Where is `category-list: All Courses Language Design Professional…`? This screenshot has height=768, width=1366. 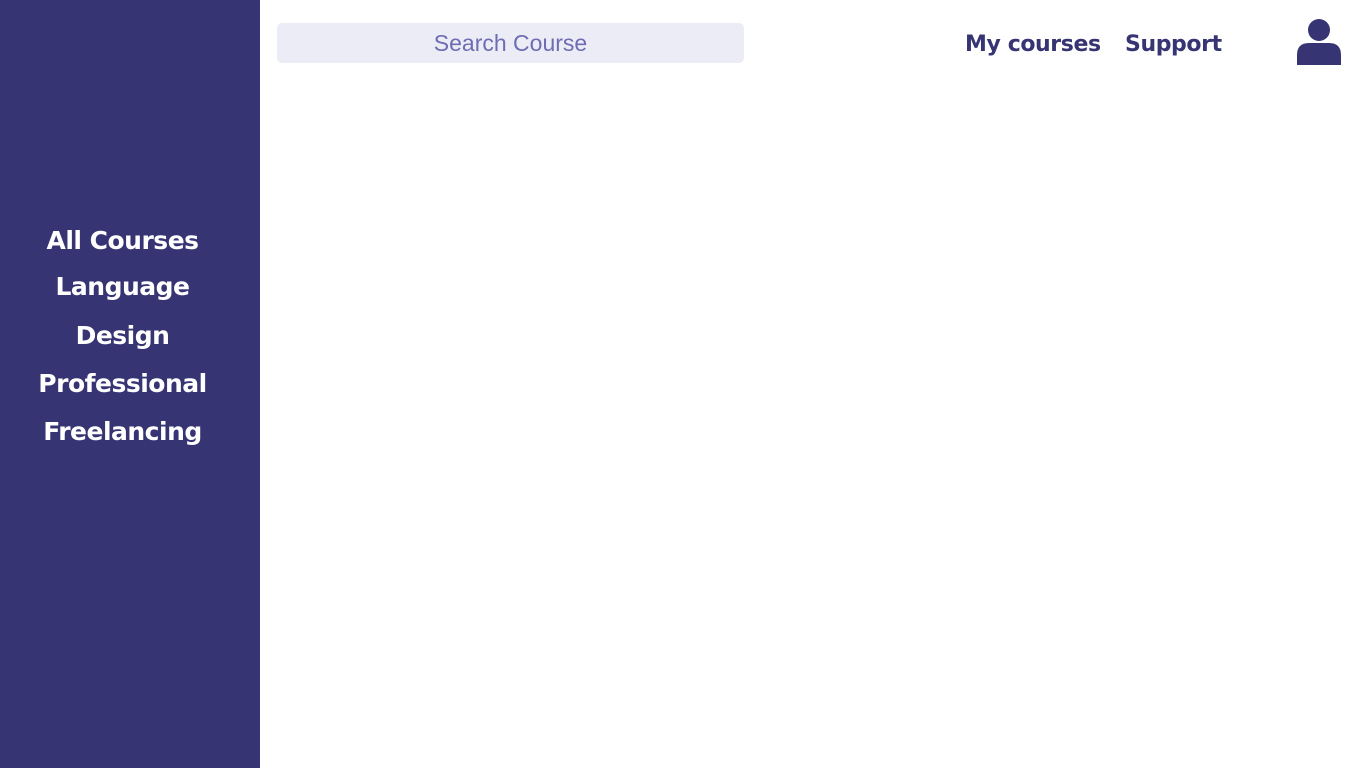
category-list: All Courses Language Design Professional… is located at coordinates (122, 339).